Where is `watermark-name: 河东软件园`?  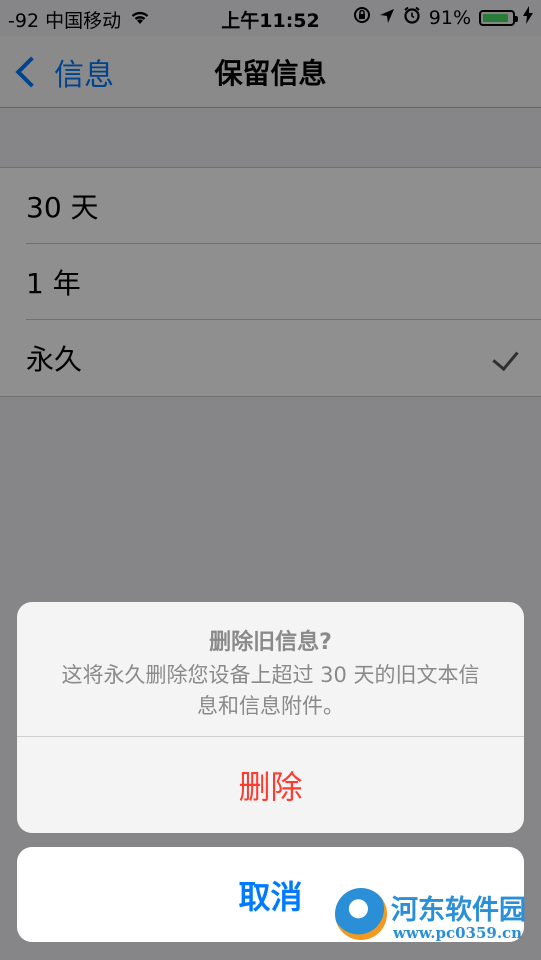 watermark-name: 河东软件园 is located at coordinates (458, 910).